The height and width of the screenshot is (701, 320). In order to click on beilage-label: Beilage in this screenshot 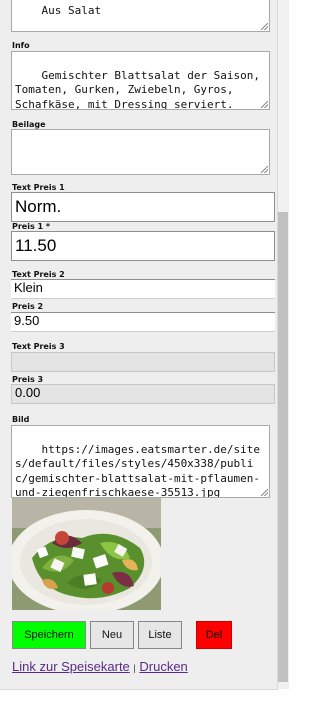, I will do `click(29, 124)`.